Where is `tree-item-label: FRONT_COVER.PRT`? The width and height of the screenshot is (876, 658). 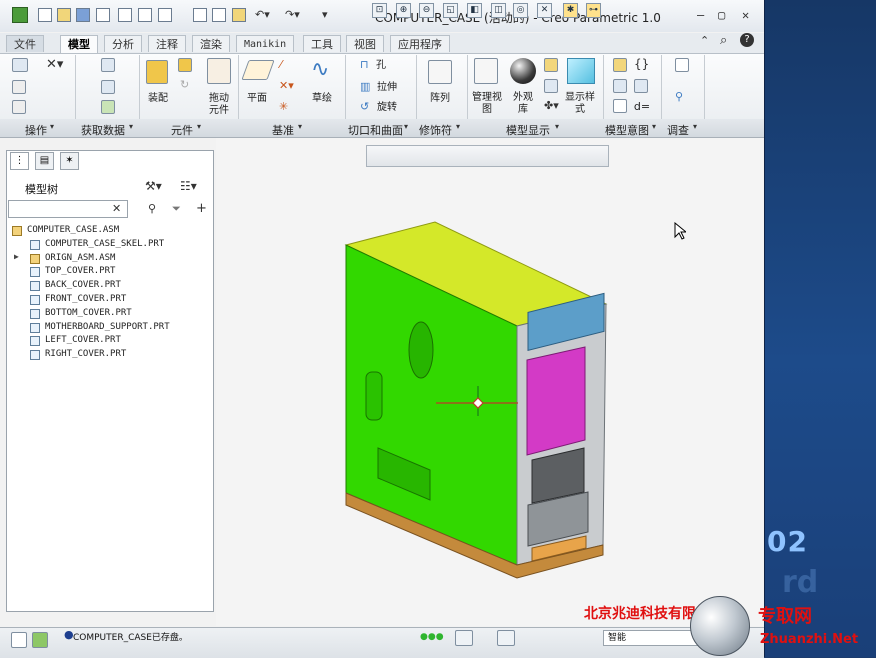 tree-item-label: FRONT_COVER.PRT is located at coordinates (86, 299).